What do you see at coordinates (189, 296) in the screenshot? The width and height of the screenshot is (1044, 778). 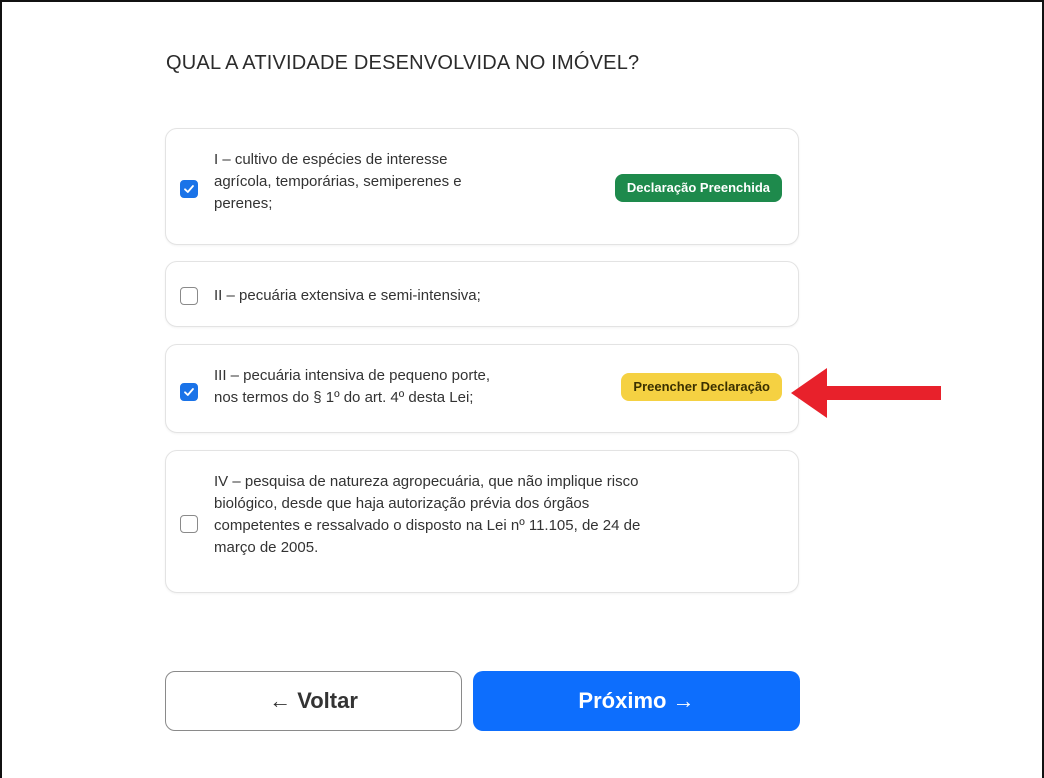 I see `option-ii-checkbox` at bounding box center [189, 296].